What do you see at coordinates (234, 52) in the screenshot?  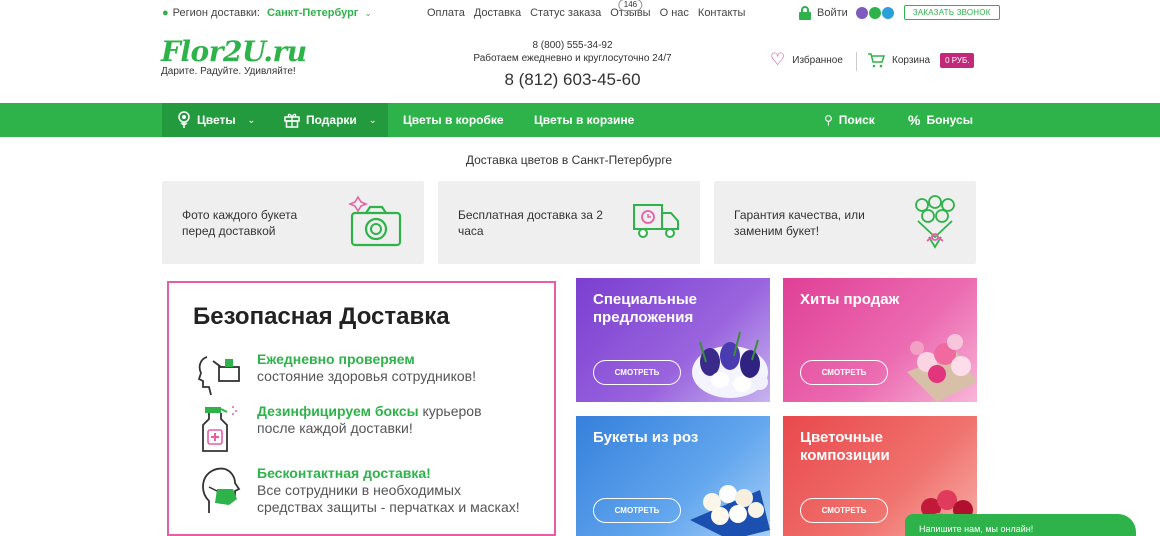 I see `logo-text: Flor2U.ru` at bounding box center [234, 52].